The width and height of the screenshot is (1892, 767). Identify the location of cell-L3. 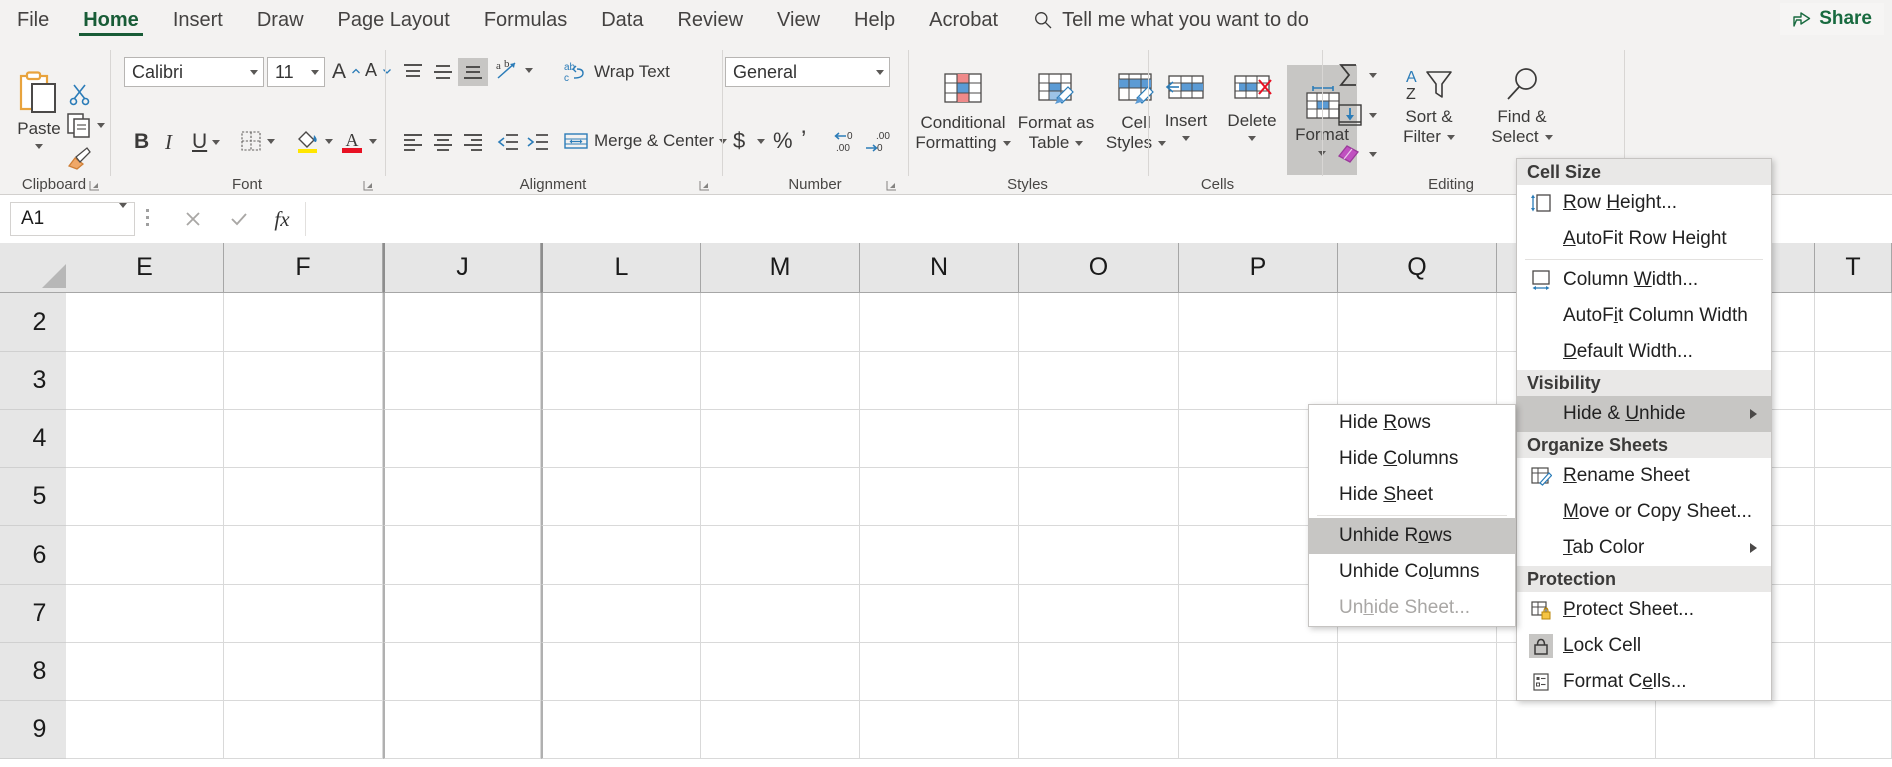
(621, 381).